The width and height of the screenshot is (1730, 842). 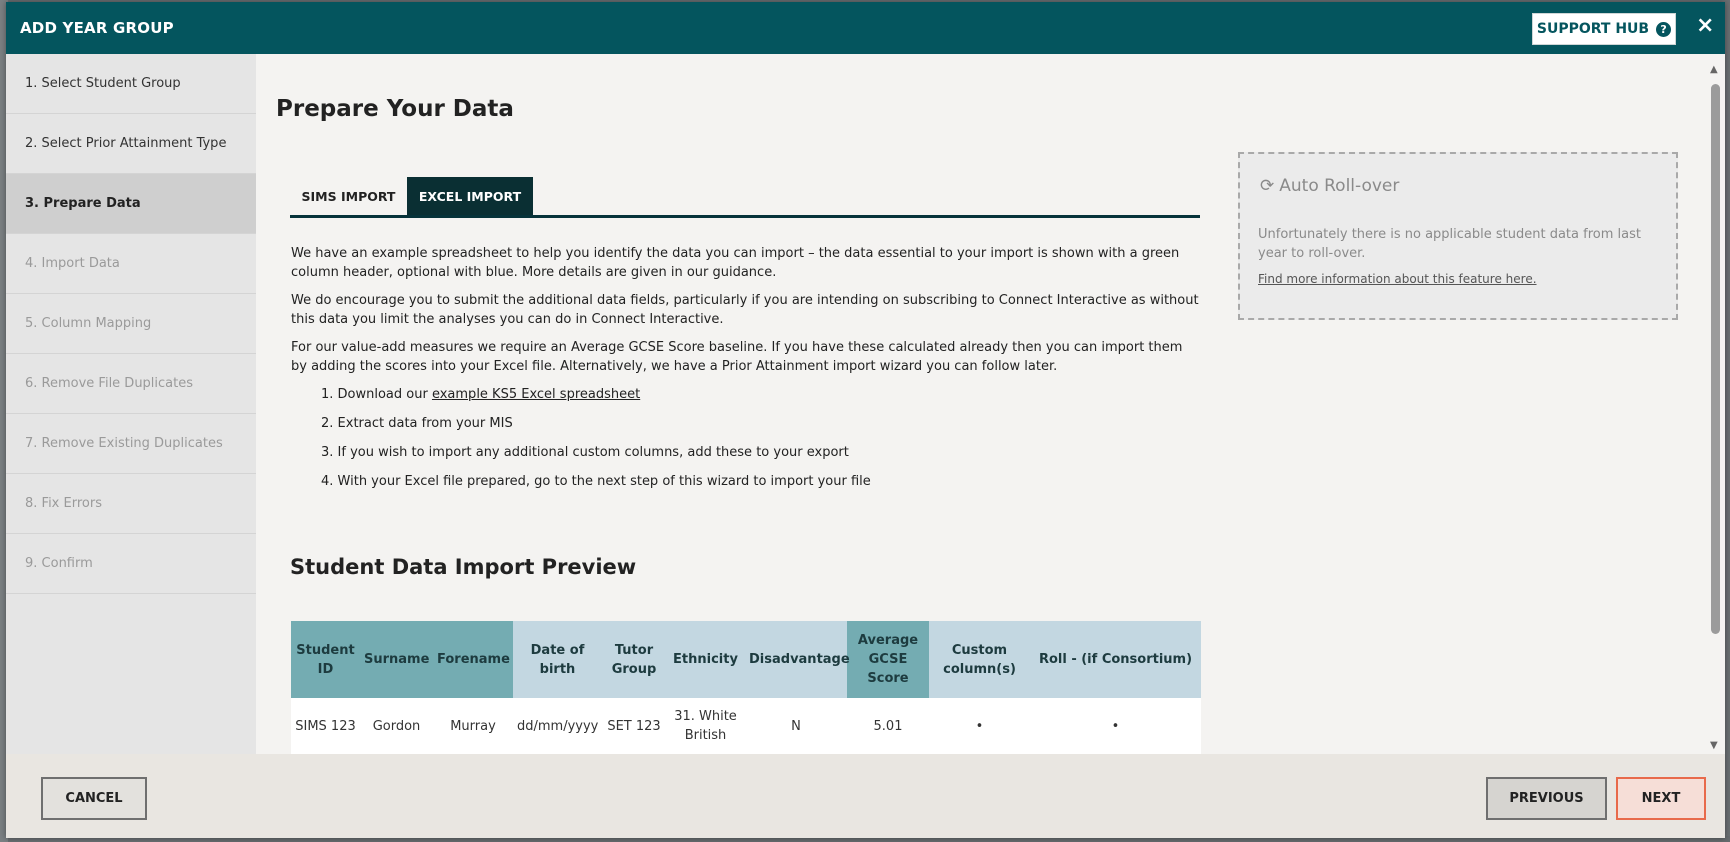 I want to click on table-cell: N, so click(x=796, y=726).